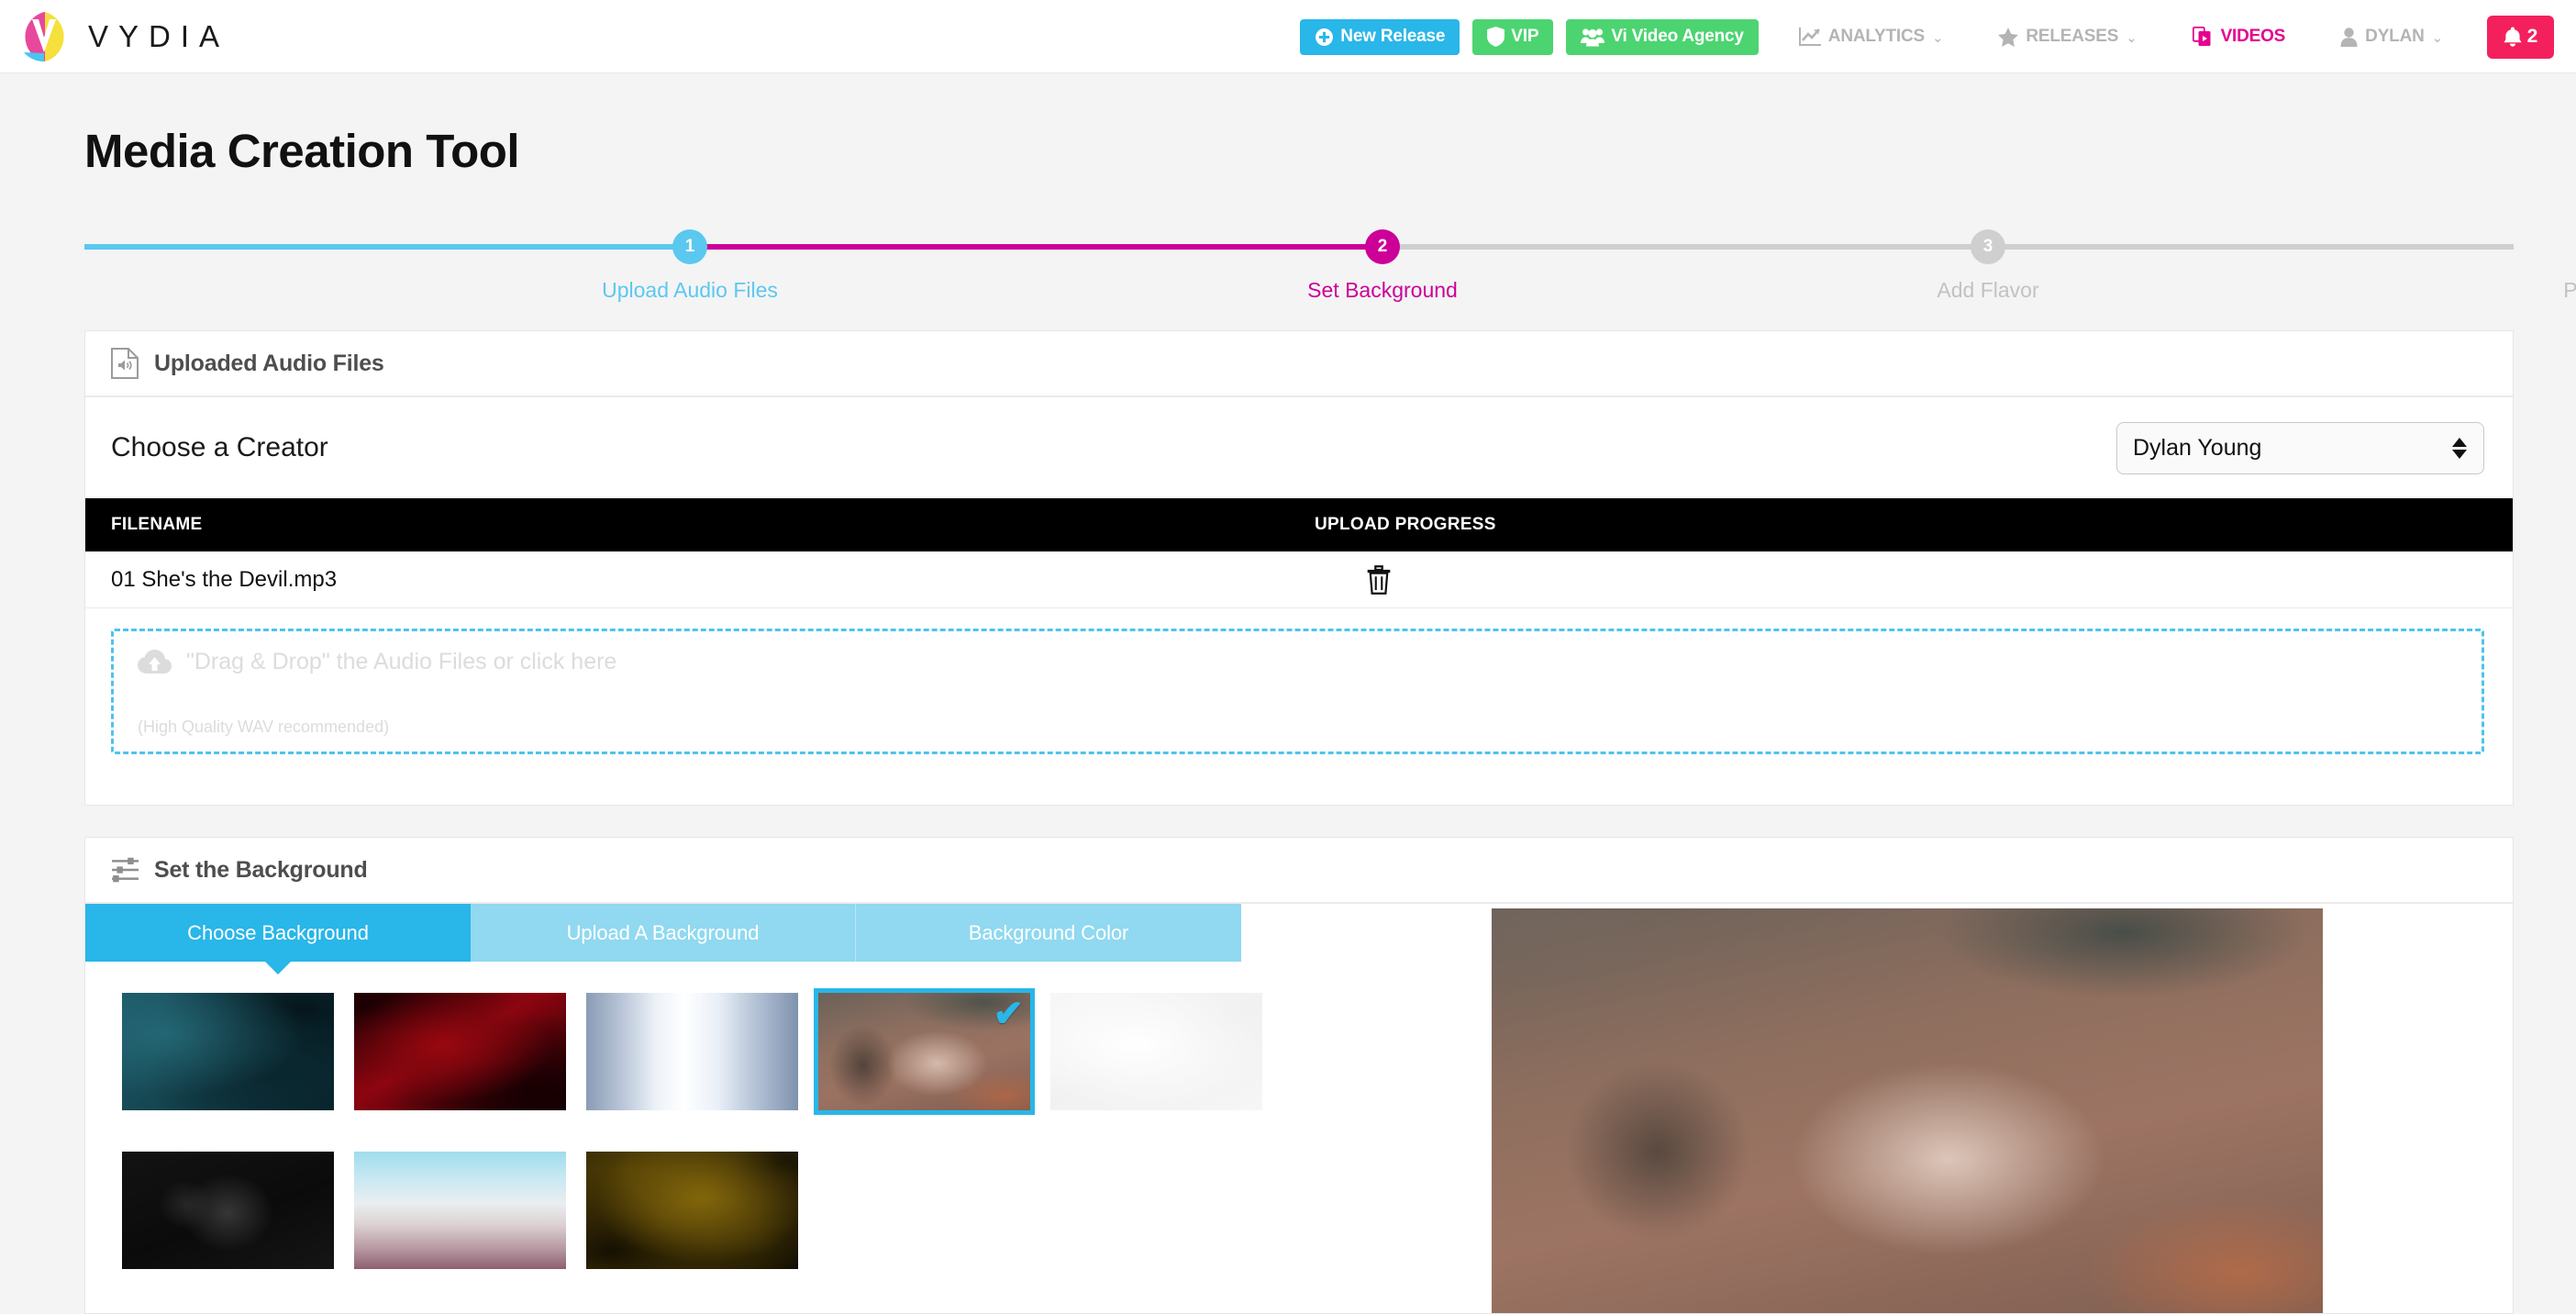 Image resolution: width=2576 pixels, height=1314 pixels. Describe the element at coordinates (2459, 448) in the screenshot. I see `select-spinner-icon` at that location.